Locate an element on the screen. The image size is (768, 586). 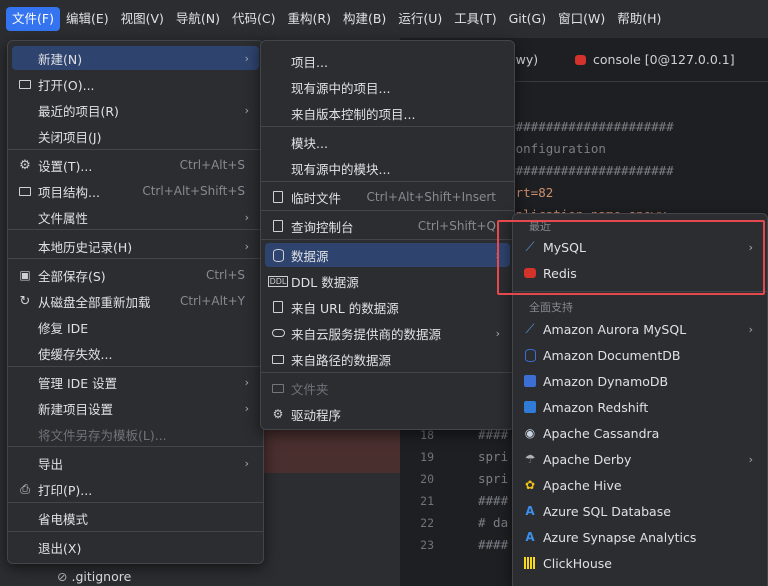
menu-item-label: Apache Cassandra is located at coordinates (601, 433).